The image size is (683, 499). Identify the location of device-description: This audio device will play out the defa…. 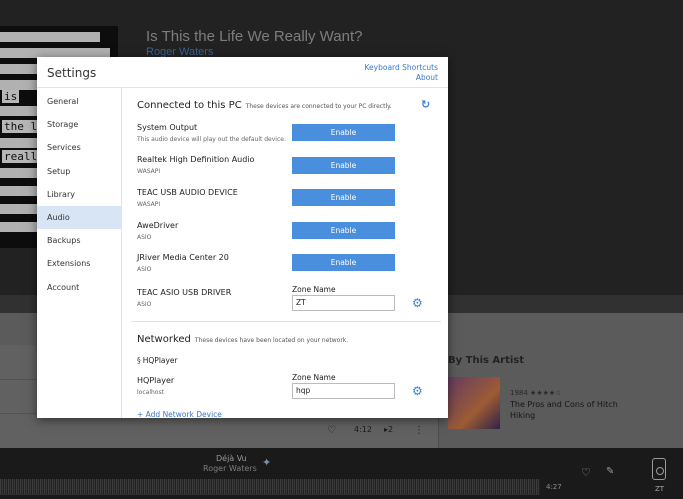
(211, 139).